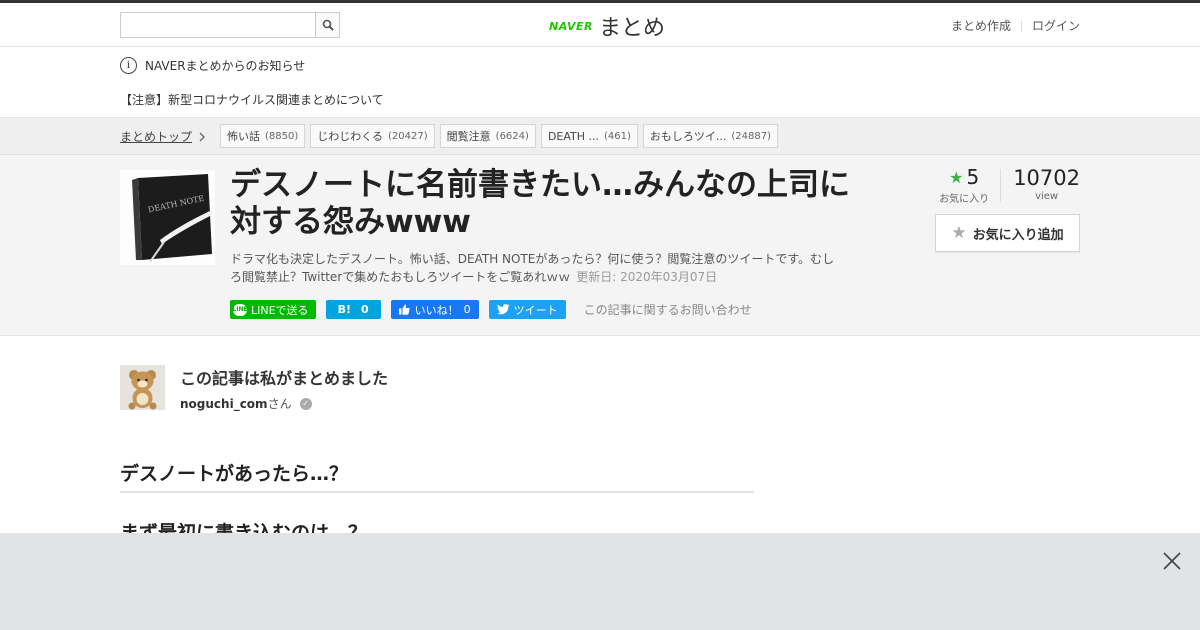 The image size is (1200, 630). What do you see at coordinates (353, 309) in the screenshot?
I see `hatena-bookmark-button: B! 0` at bounding box center [353, 309].